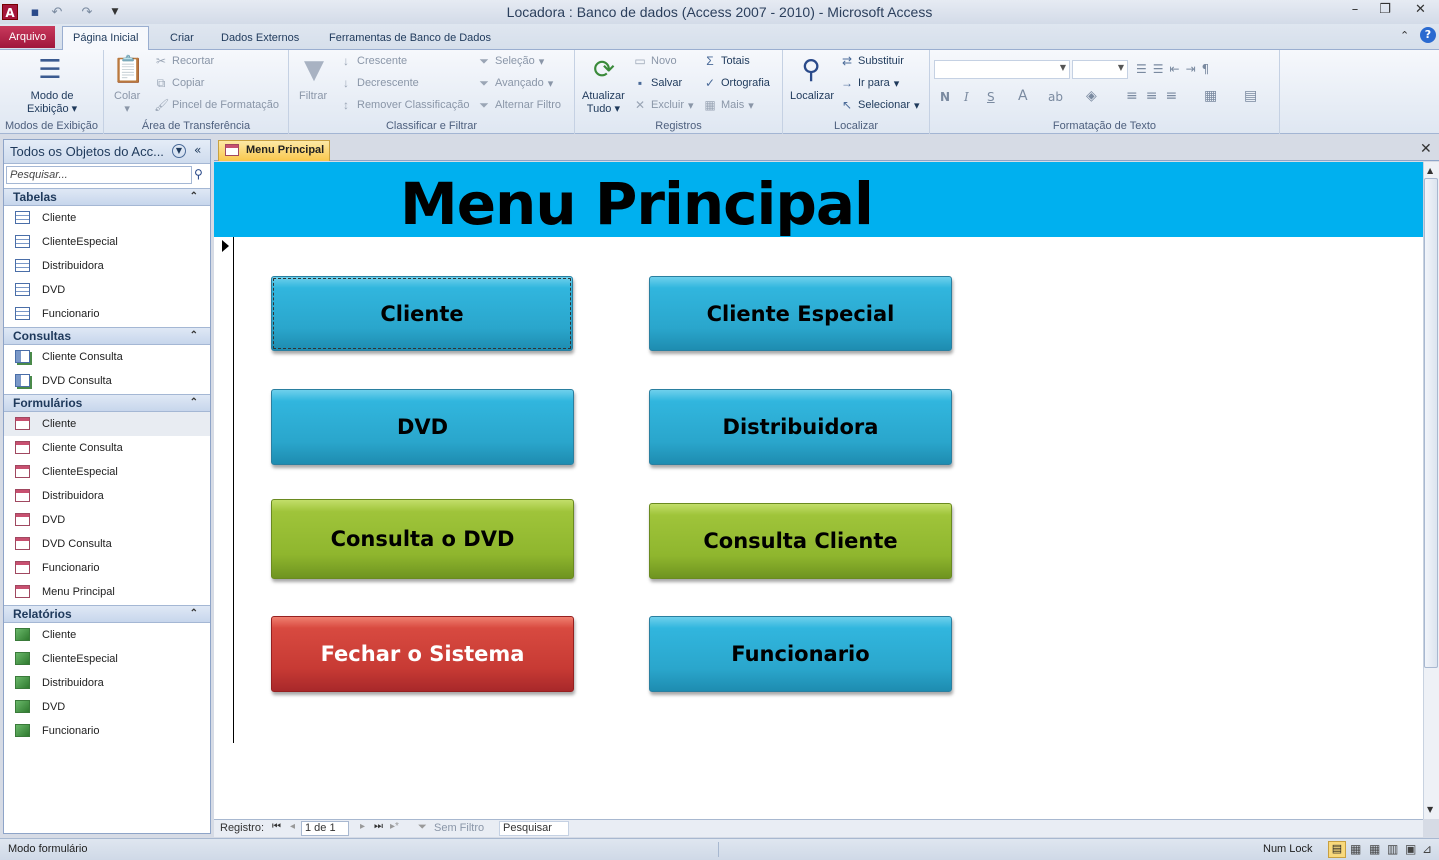  I want to click on copy-button: ⧉ Copiar, so click(179, 83).